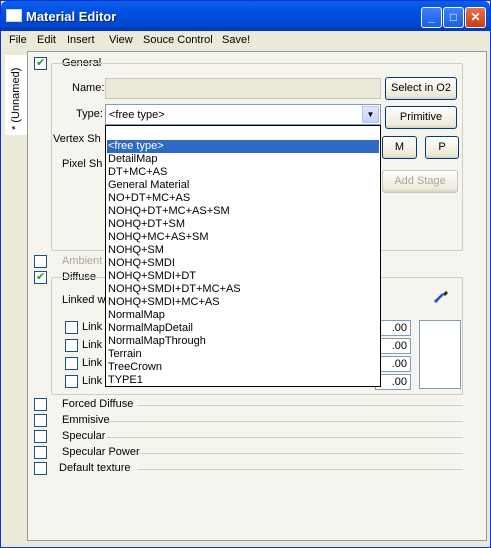  Describe the element at coordinates (243, 328) in the screenshot. I see `type-option: NormalMapDetail` at that location.